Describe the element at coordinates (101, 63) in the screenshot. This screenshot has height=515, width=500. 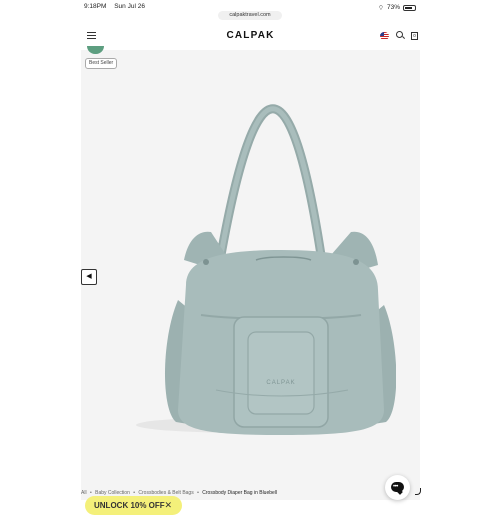
I see `best-seller-badge: Best Seller` at that location.